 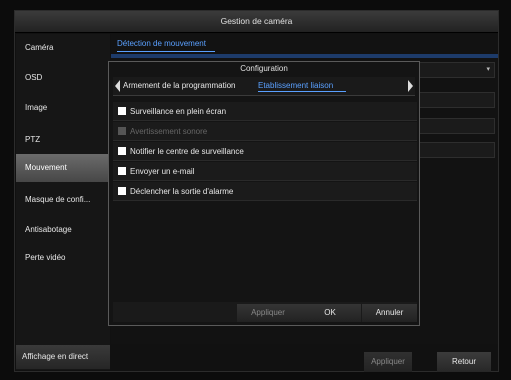 What do you see at coordinates (464, 362) in the screenshot?
I see `back-button: Retour` at bounding box center [464, 362].